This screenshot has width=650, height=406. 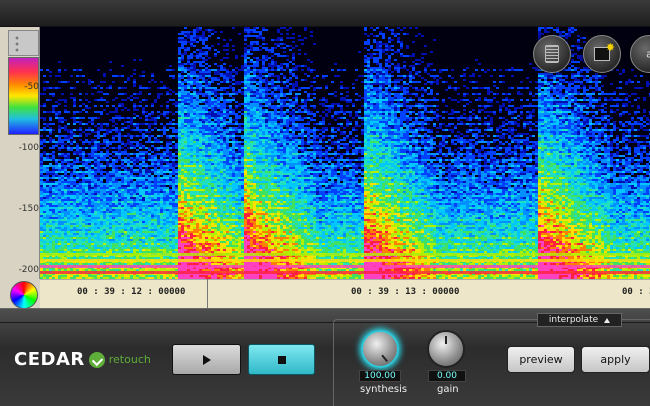 What do you see at coordinates (207, 293) in the screenshot?
I see `playhead-line` at bounding box center [207, 293].